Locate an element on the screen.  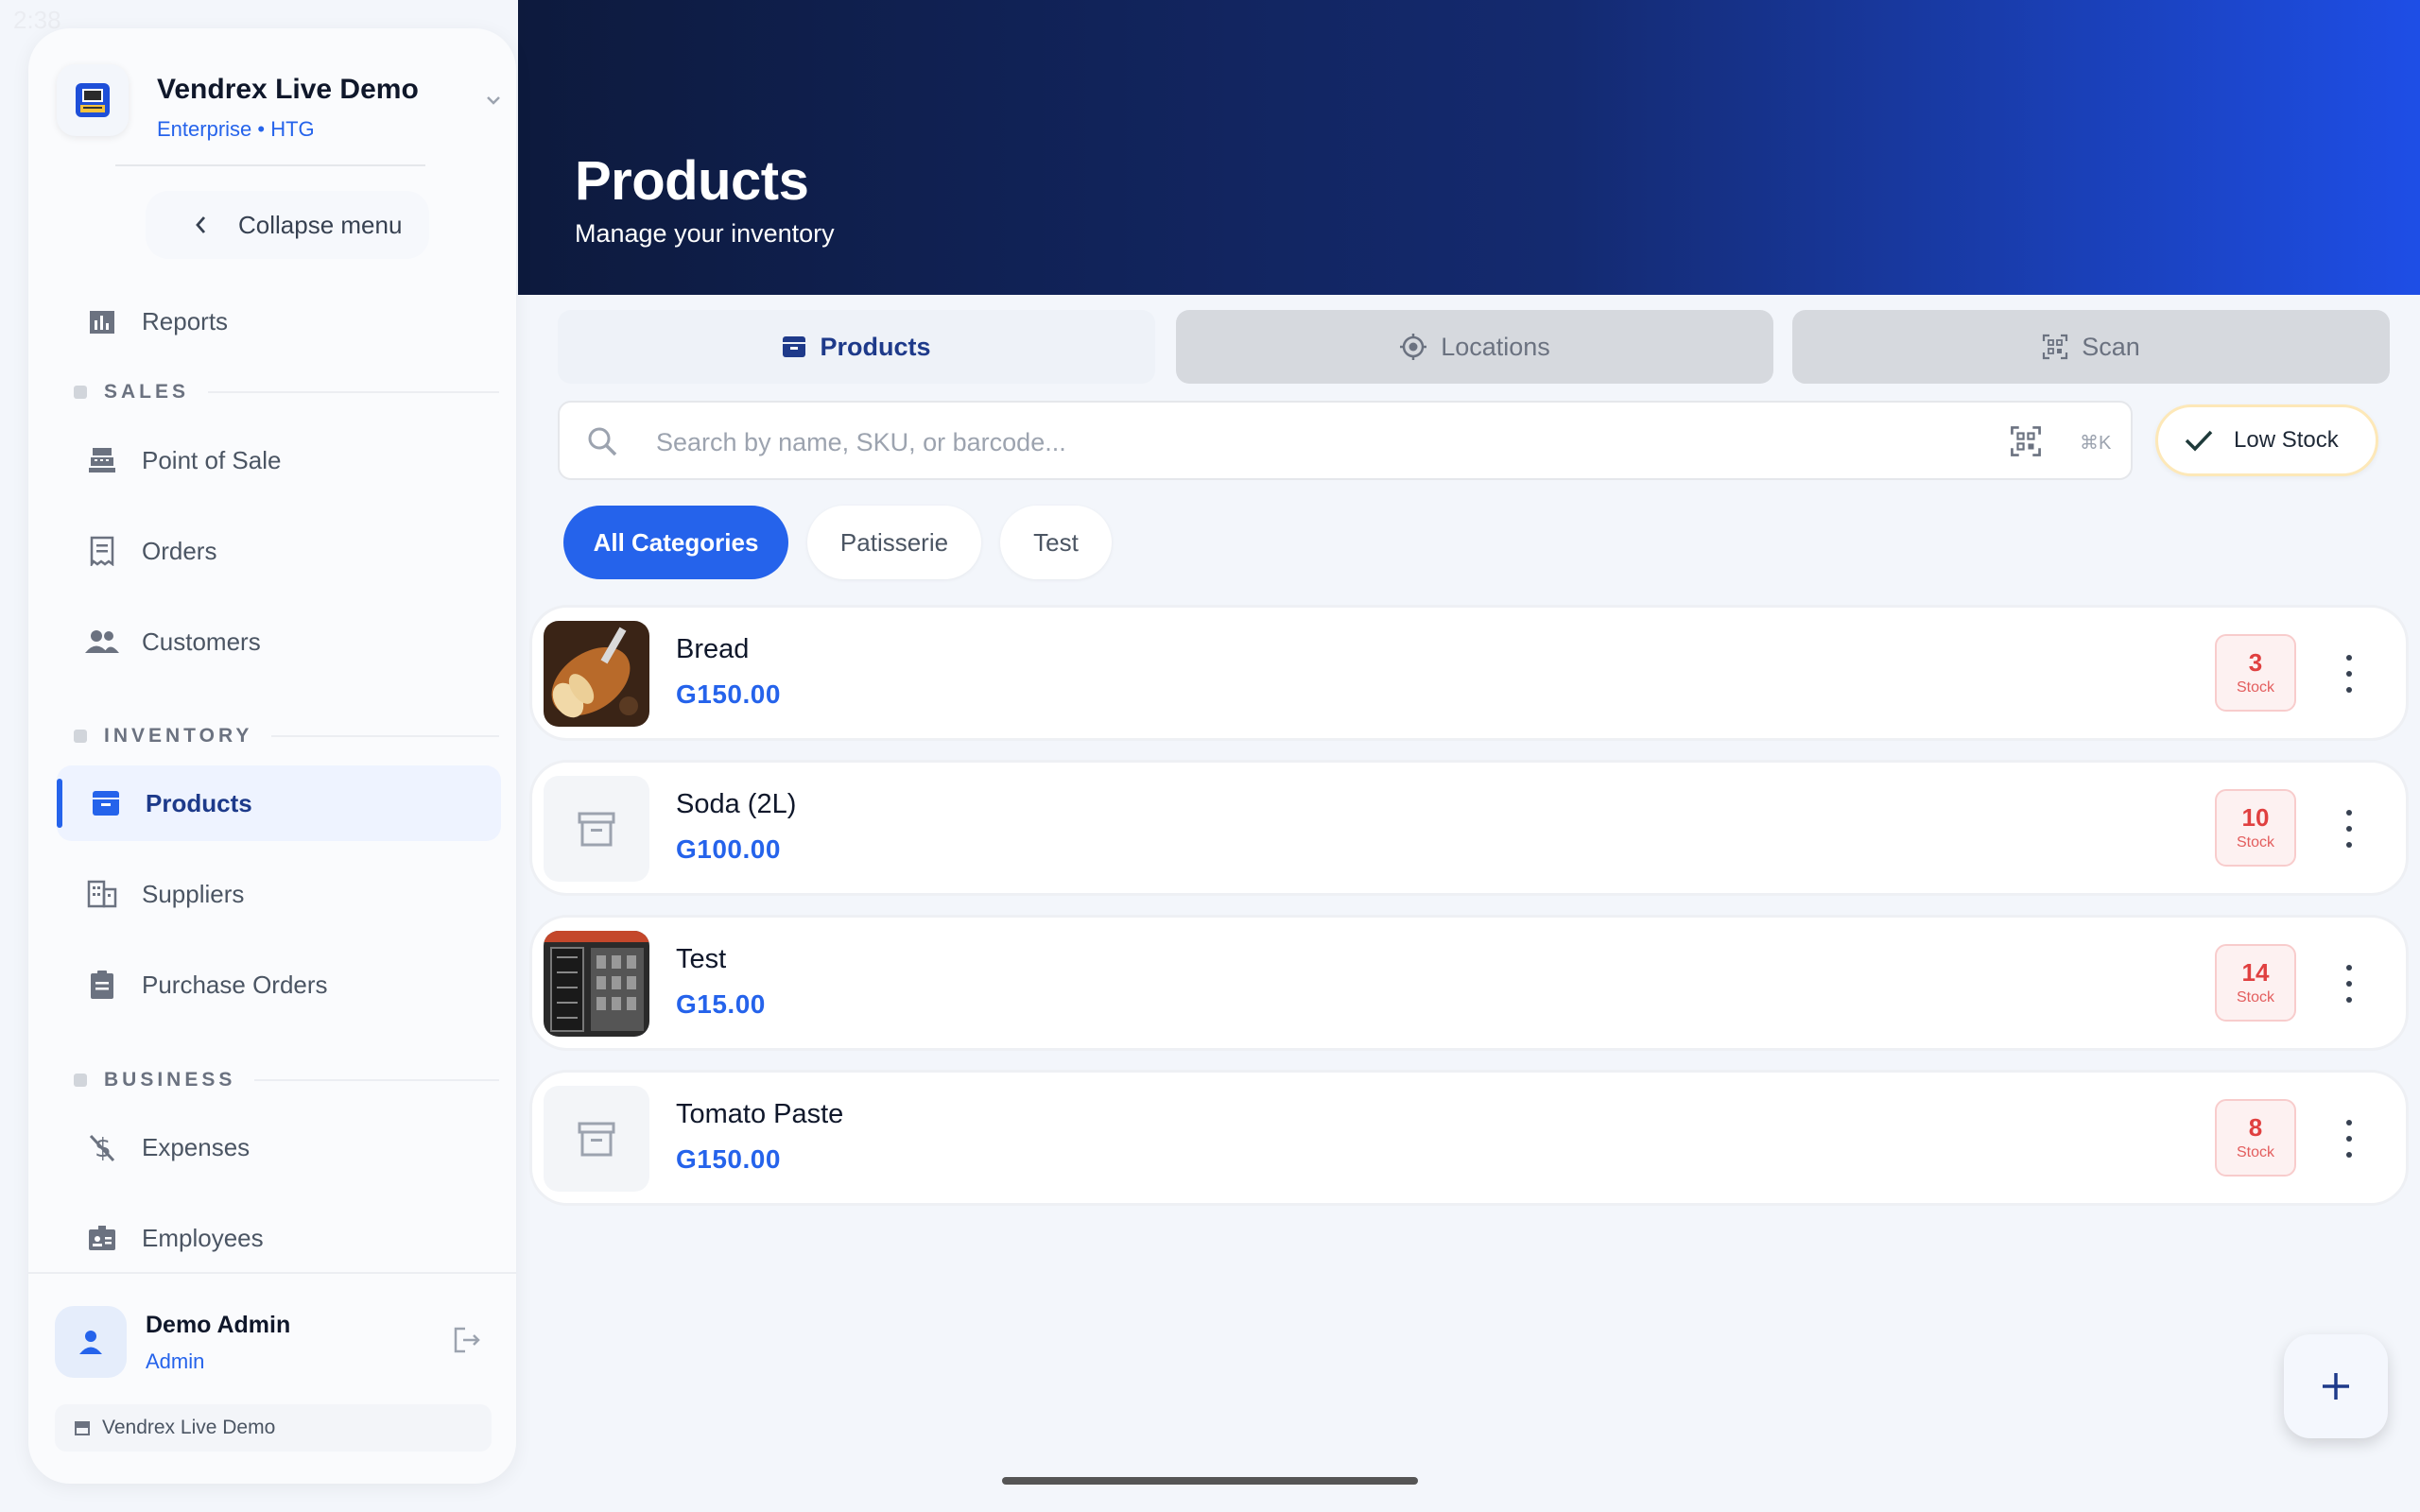
chip-label: Test is located at coordinates (1056, 542).